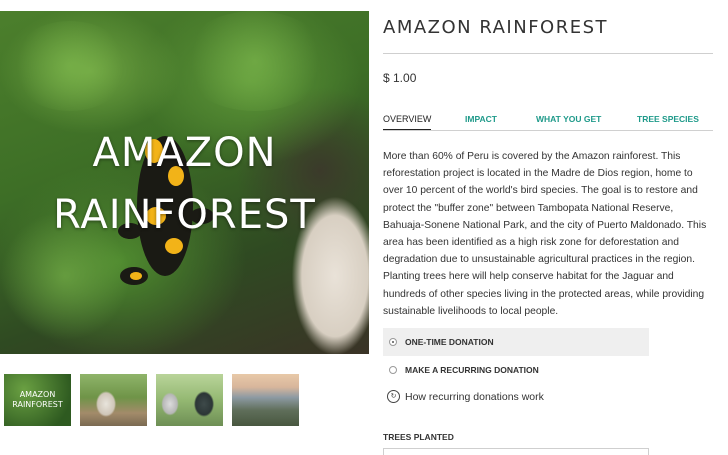 This screenshot has height=455, width=728. Describe the element at coordinates (668, 119) in the screenshot. I see `tab-tree-species: TREE SPECIES` at that location.